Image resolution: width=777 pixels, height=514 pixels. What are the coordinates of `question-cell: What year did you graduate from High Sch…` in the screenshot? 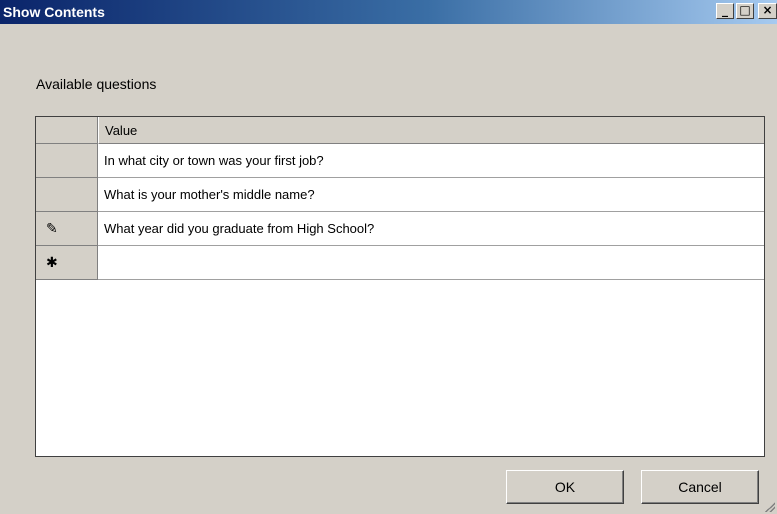 It's located at (431, 229).